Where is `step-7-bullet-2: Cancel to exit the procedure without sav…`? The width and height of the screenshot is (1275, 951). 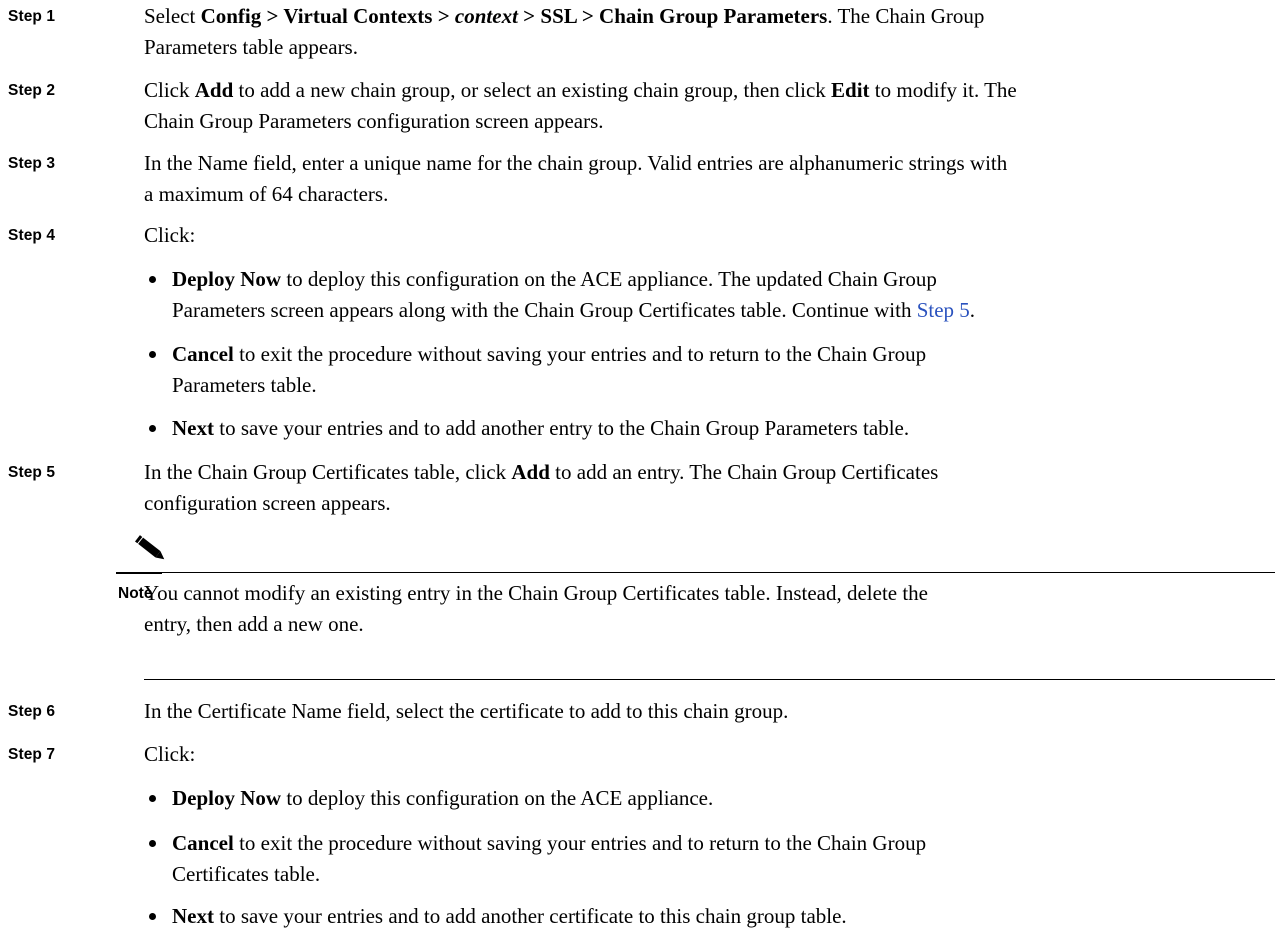 step-7-bullet-2: Cancel to exit the procedure without sav… is located at coordinates (549, 843).